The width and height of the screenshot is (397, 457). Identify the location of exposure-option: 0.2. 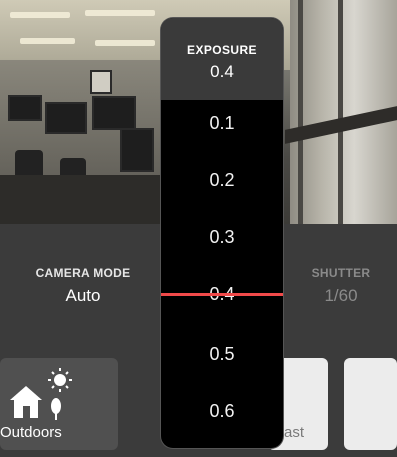
(222, 180).